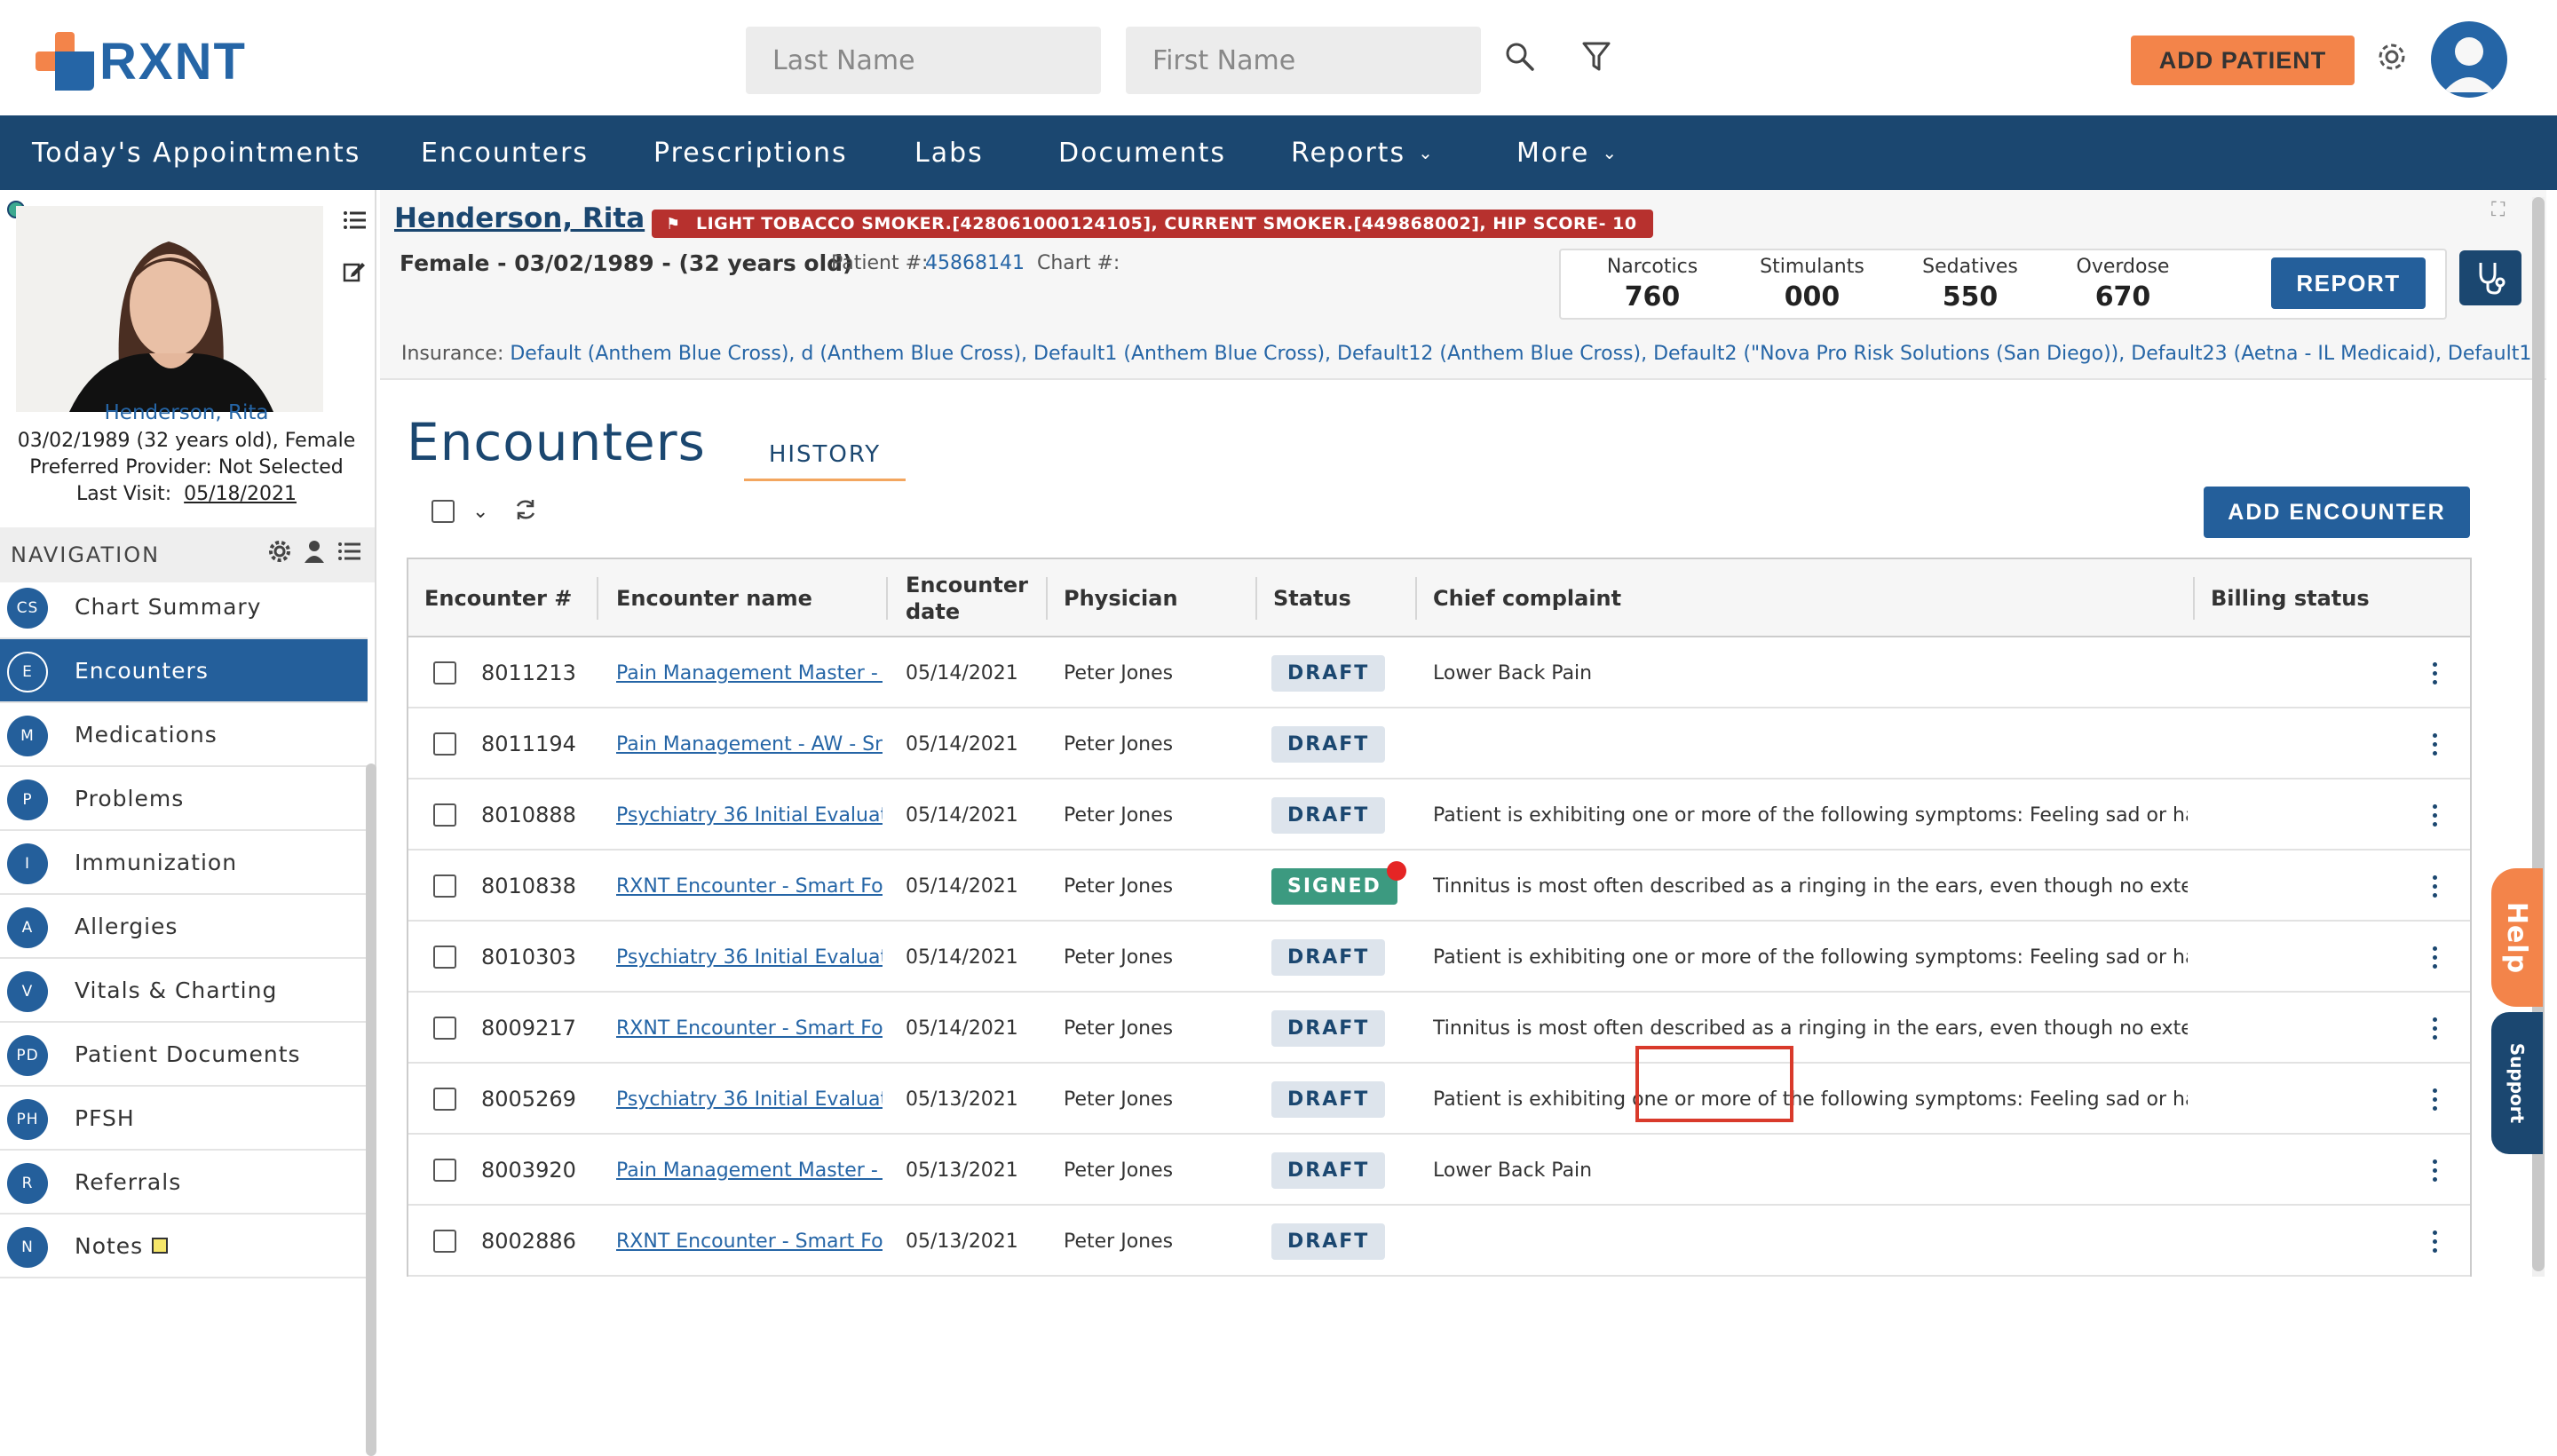  What do you see at coordinates (2517, 1083) in the screenshot?
I see `support-widget: Support` at bounding box center [2517, 1083].